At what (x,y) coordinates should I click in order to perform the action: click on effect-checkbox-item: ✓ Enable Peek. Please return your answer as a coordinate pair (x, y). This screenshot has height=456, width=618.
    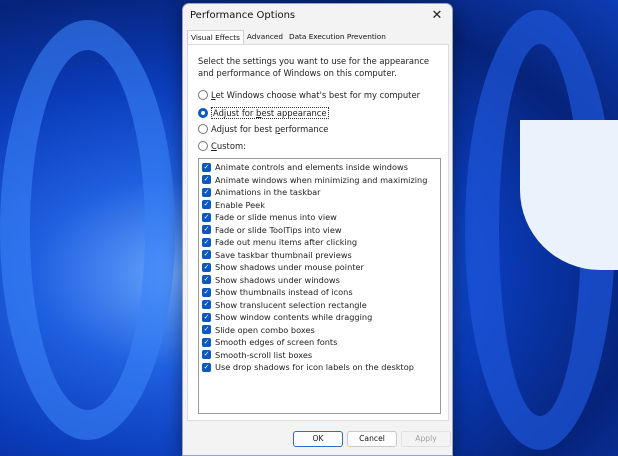
    Looking at the image, I should click on (319, 205).